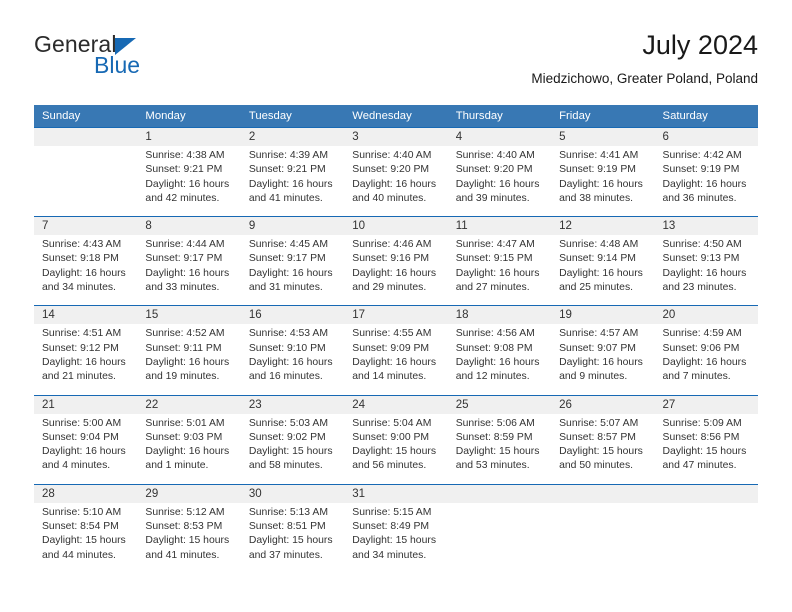  What do you see at coordinates (86, 226) in the screenshot?
I see `day-number: 7` at bounding box center [86, 226].